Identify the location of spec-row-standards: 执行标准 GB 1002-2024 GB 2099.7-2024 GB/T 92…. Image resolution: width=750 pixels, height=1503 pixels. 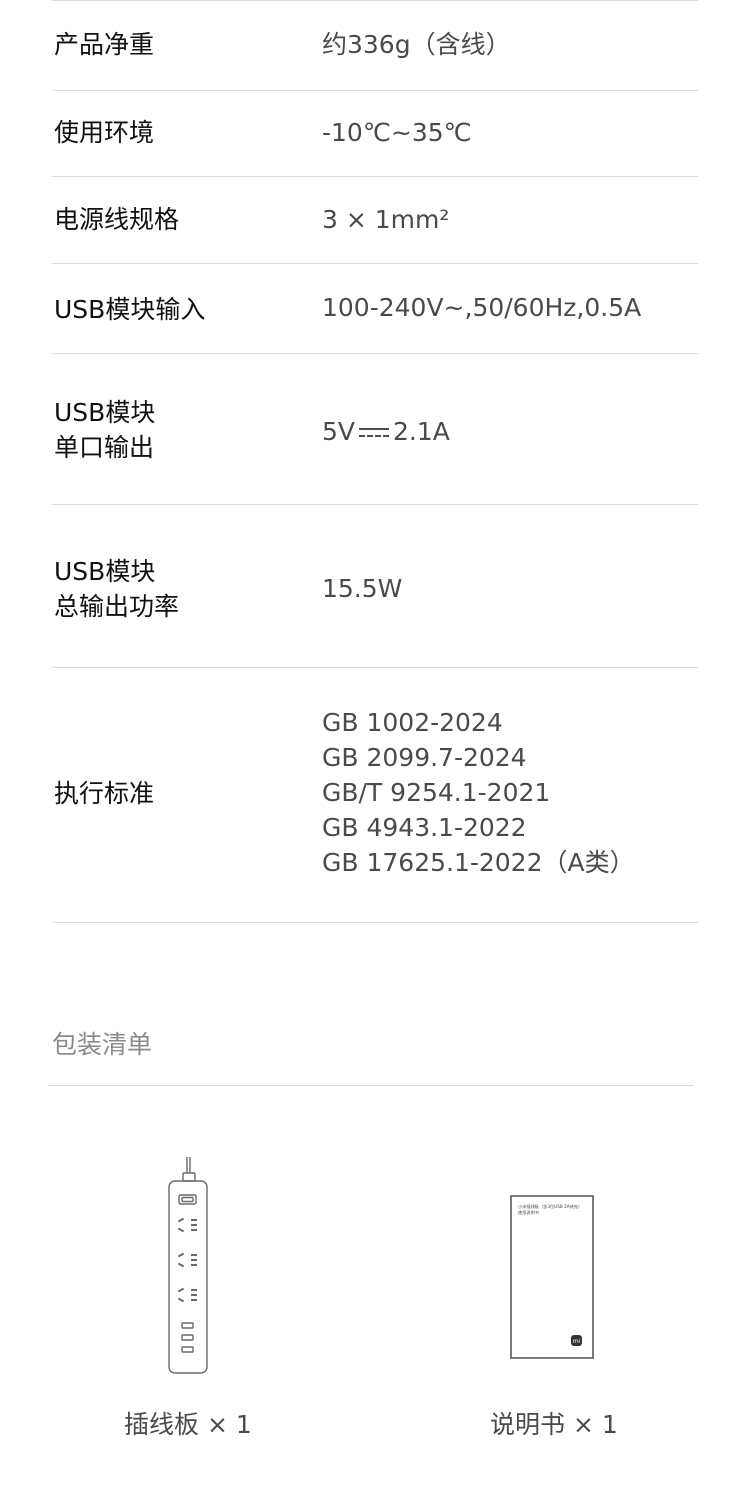
(375, 795).